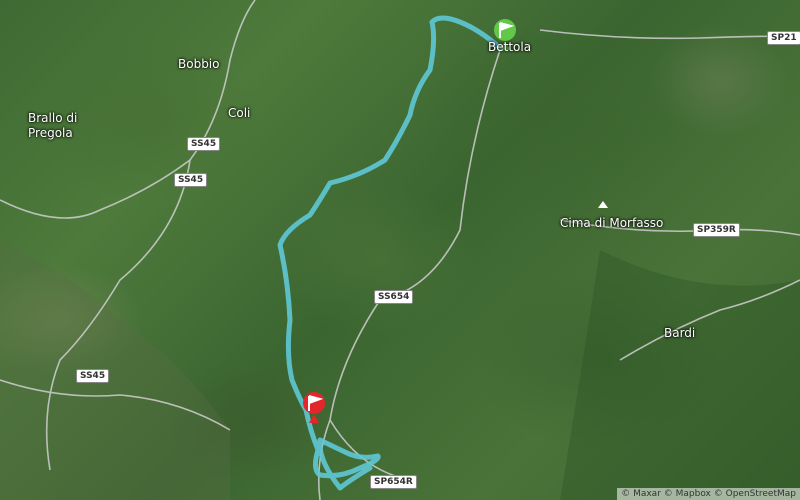 The width and height of the screenshot is (800, 500). Describe the element at coordinates (612, 223) in the screenshot. I see `place-cima-di-morfasso: Cima di Morfasso` at that location.